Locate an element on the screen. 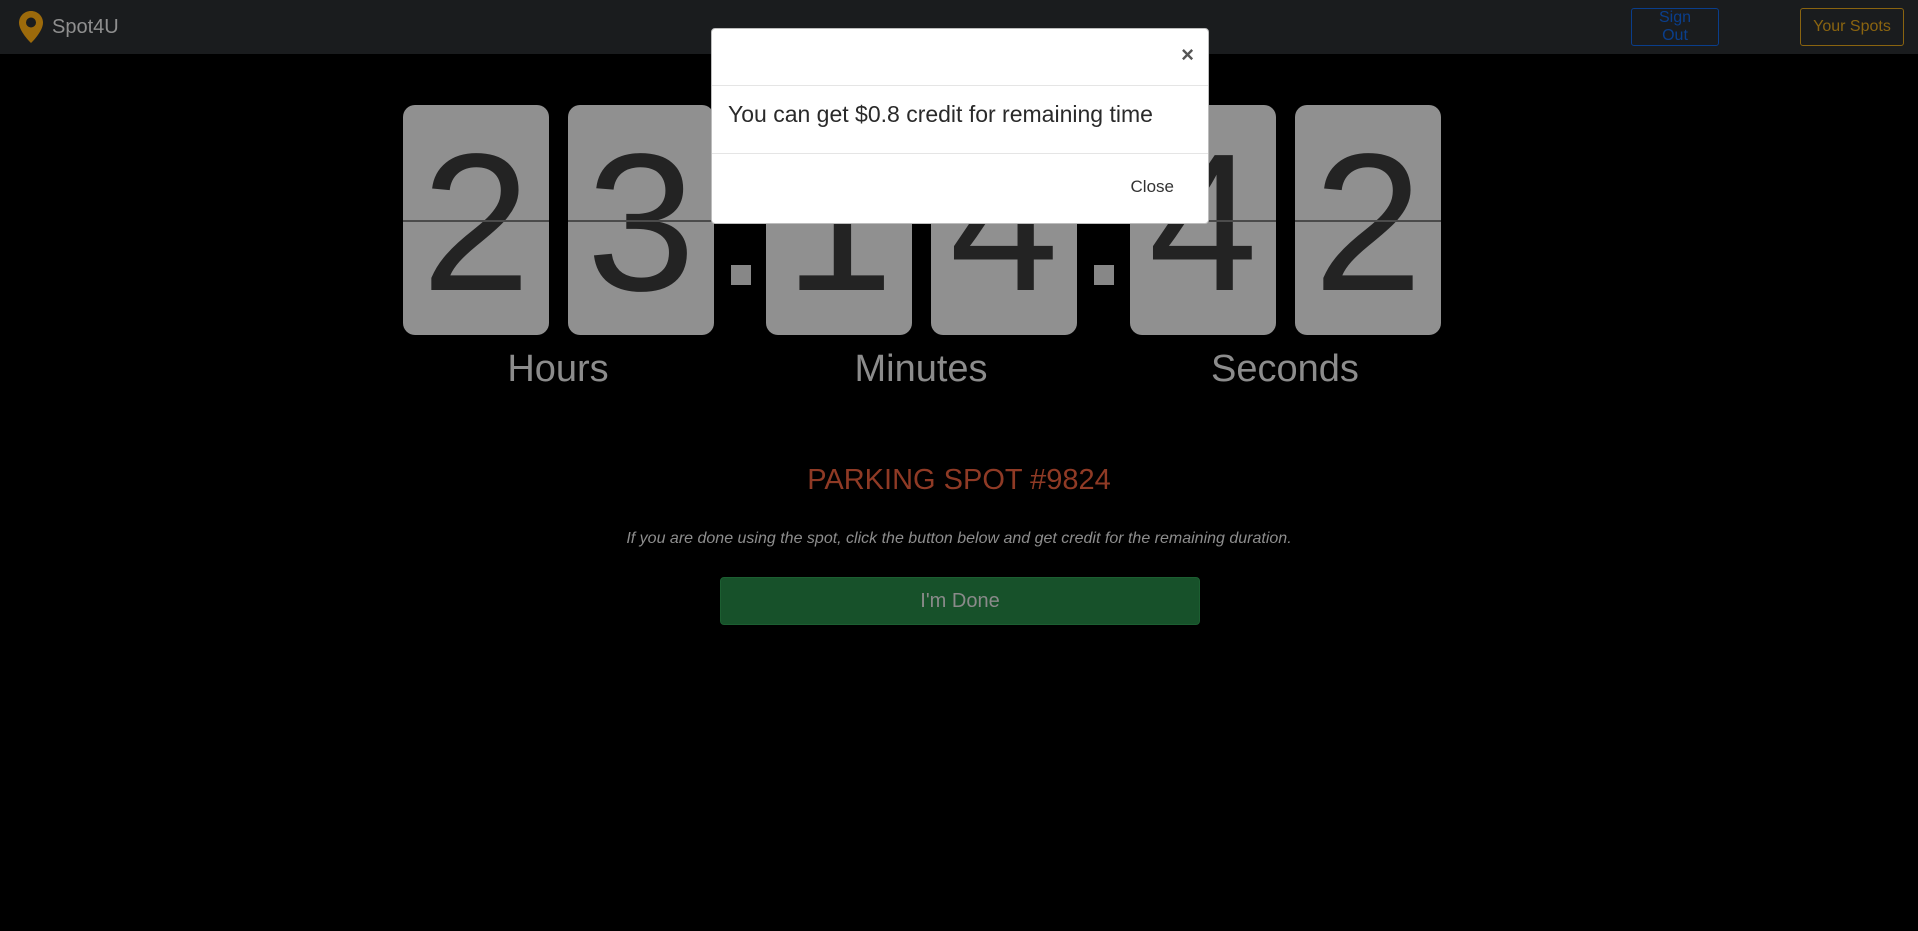 Image resolution: width=1918 pixels, height=931 pixels. modal-footer: Close is located at coordinates (960, 189).